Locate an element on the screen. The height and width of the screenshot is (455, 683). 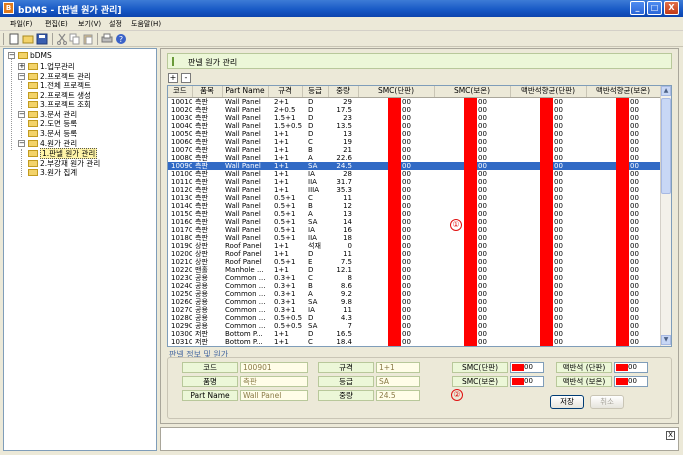
save-button: 저장 is located at coordinates (567, 402).